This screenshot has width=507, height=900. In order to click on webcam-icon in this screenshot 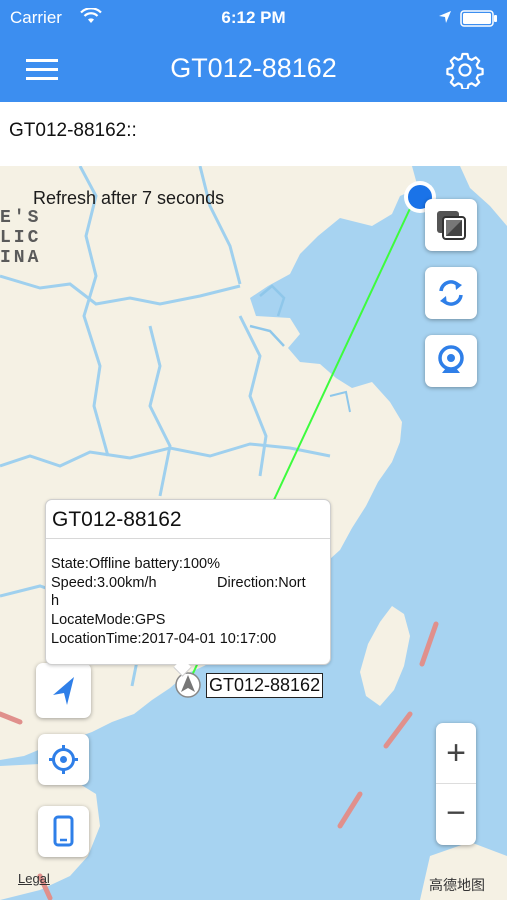, I will do `click(451, 359)`.